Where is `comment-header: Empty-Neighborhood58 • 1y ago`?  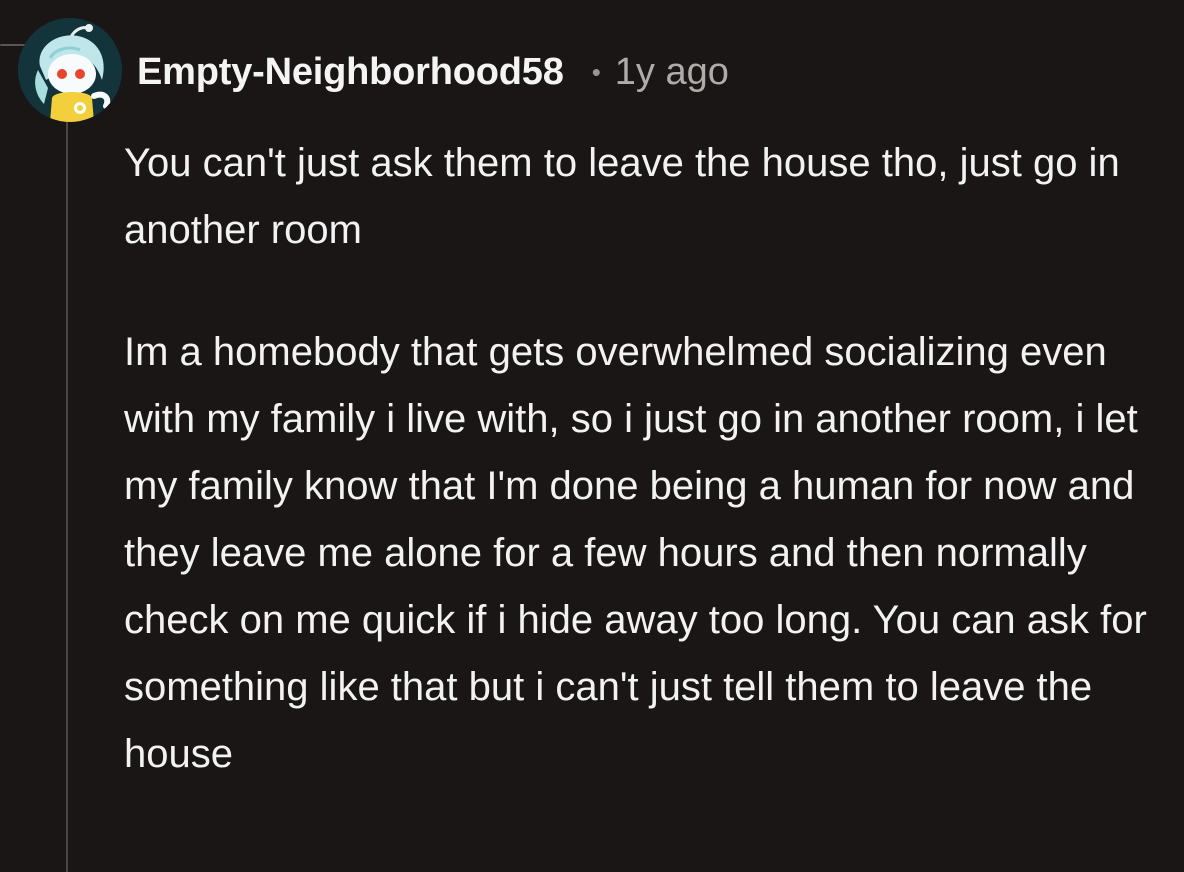 comment-header: Empty-Neighborhood58 • 1y ago is located at coordinates (433, 72).